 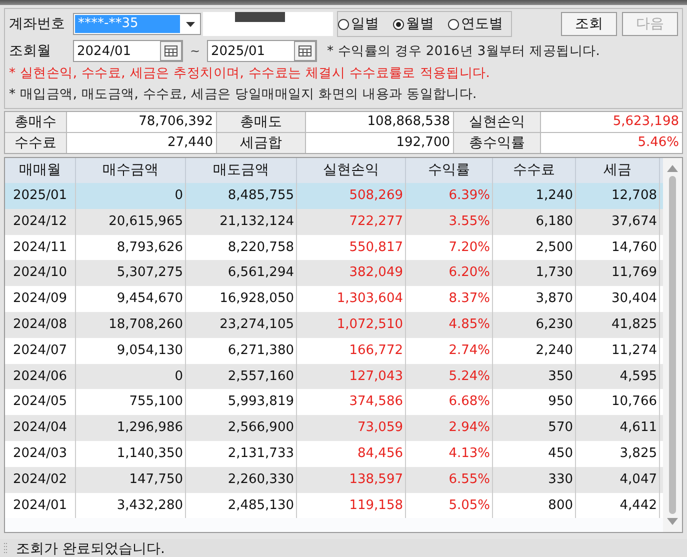 I want to click on scroll-up-icon, so click(x=672, y=168).